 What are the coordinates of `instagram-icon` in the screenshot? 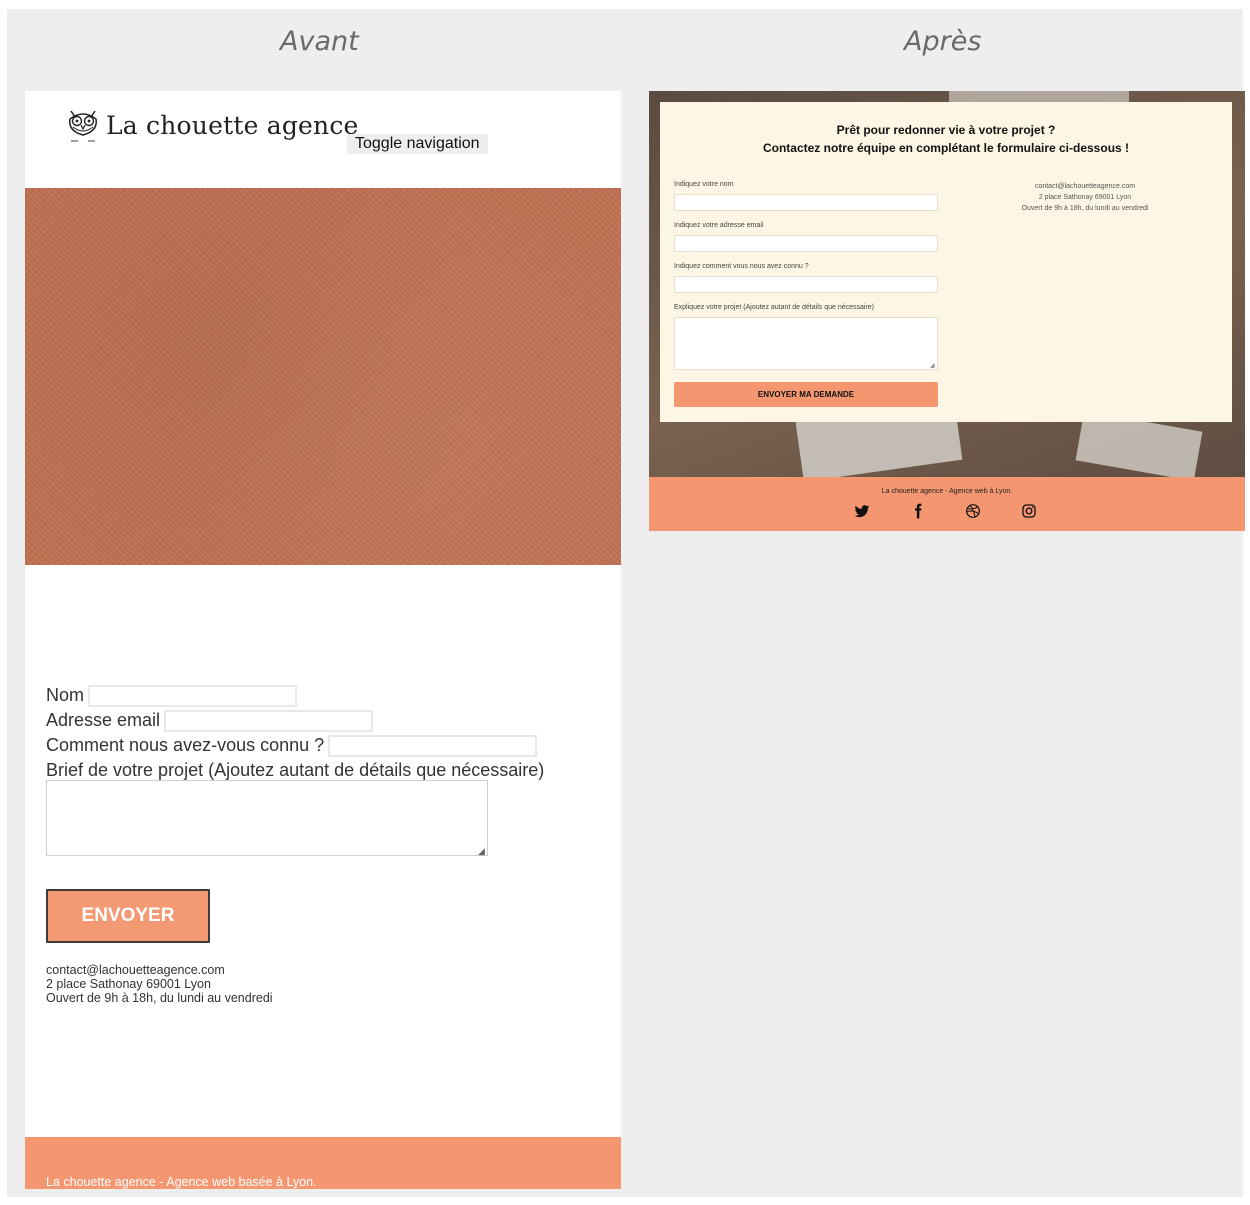 It's located at (1029, 511).